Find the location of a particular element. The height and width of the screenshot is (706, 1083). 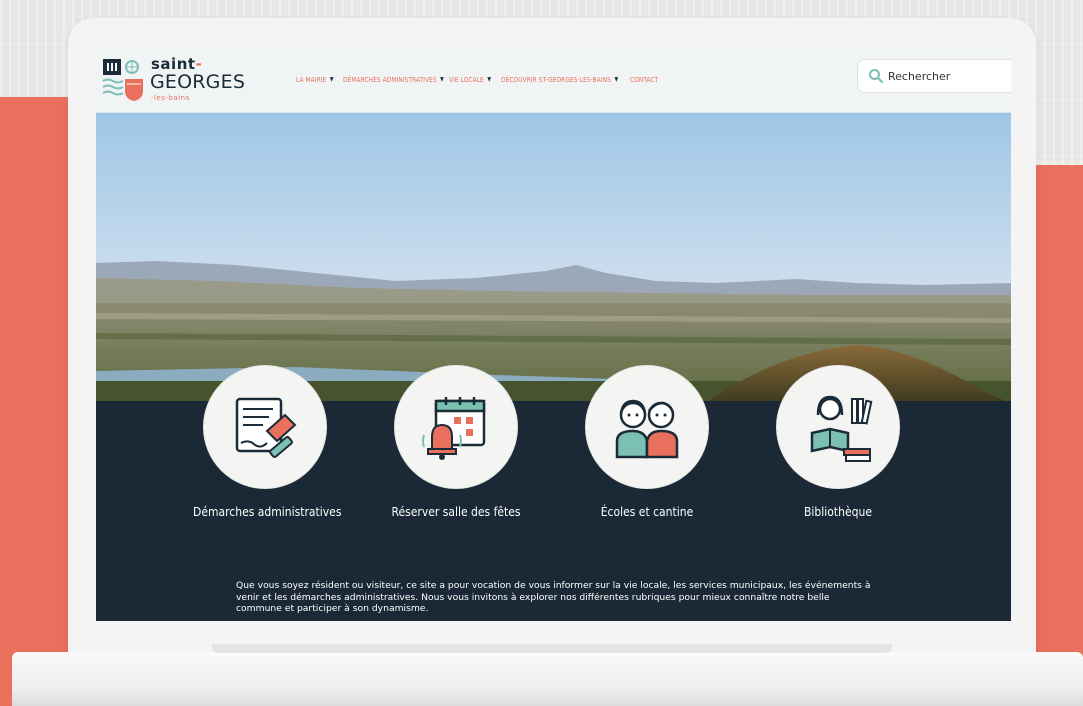

site-logo: saint- GEORGES -les-bains is located at coordinates (173, 81).